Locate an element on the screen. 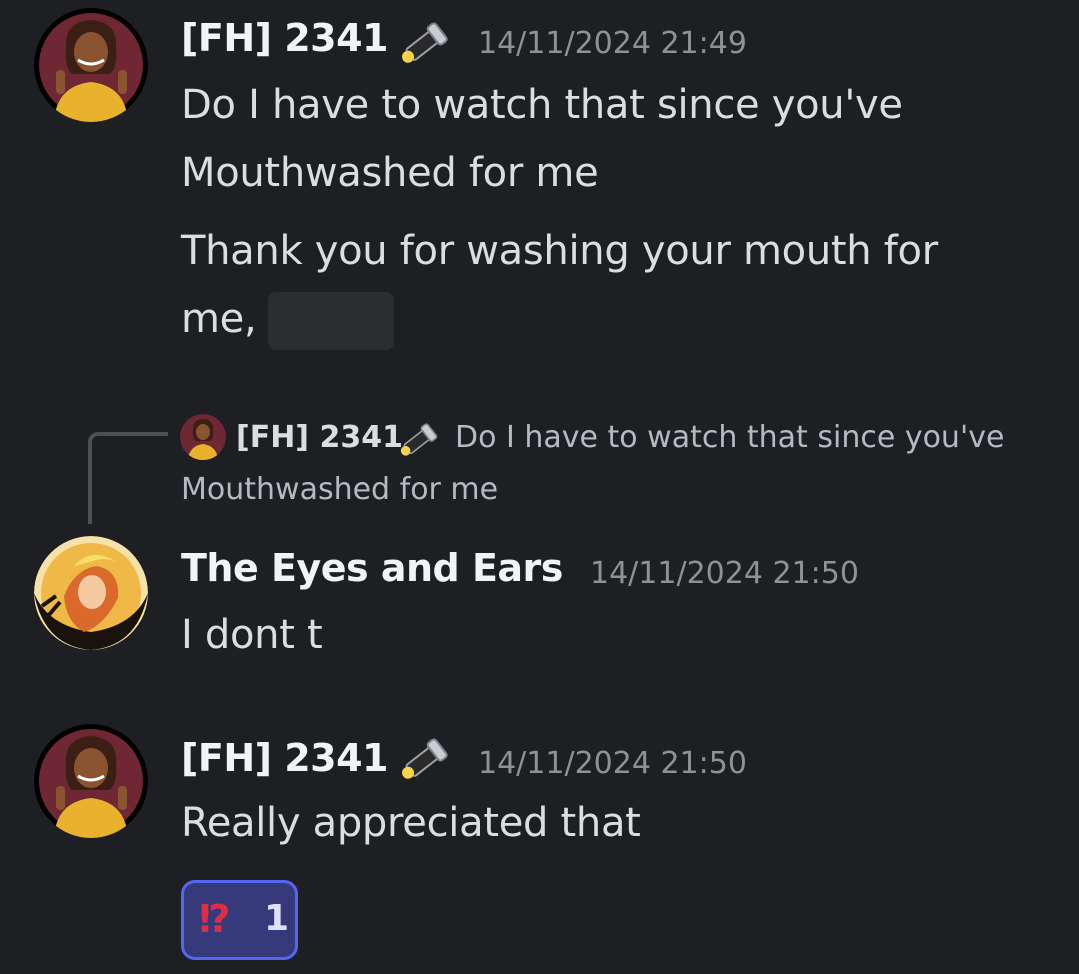 The image size is (1079, 974). message-text: Do I have to watch that since you've is located at coordinates (542, 105).